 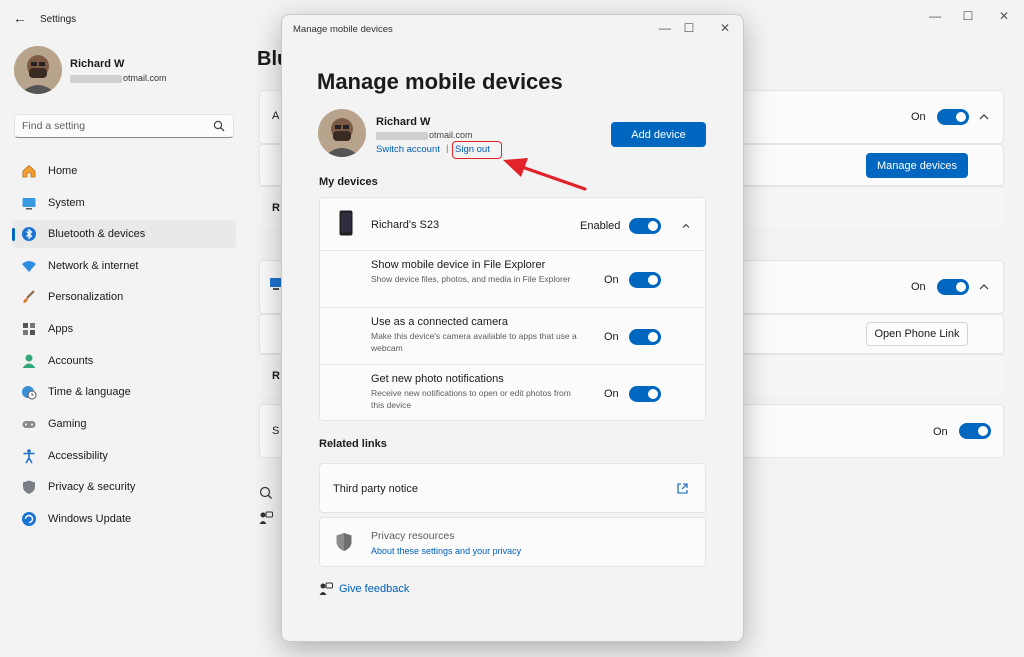 I want to click on home-icon, so click(x=29, y=171).